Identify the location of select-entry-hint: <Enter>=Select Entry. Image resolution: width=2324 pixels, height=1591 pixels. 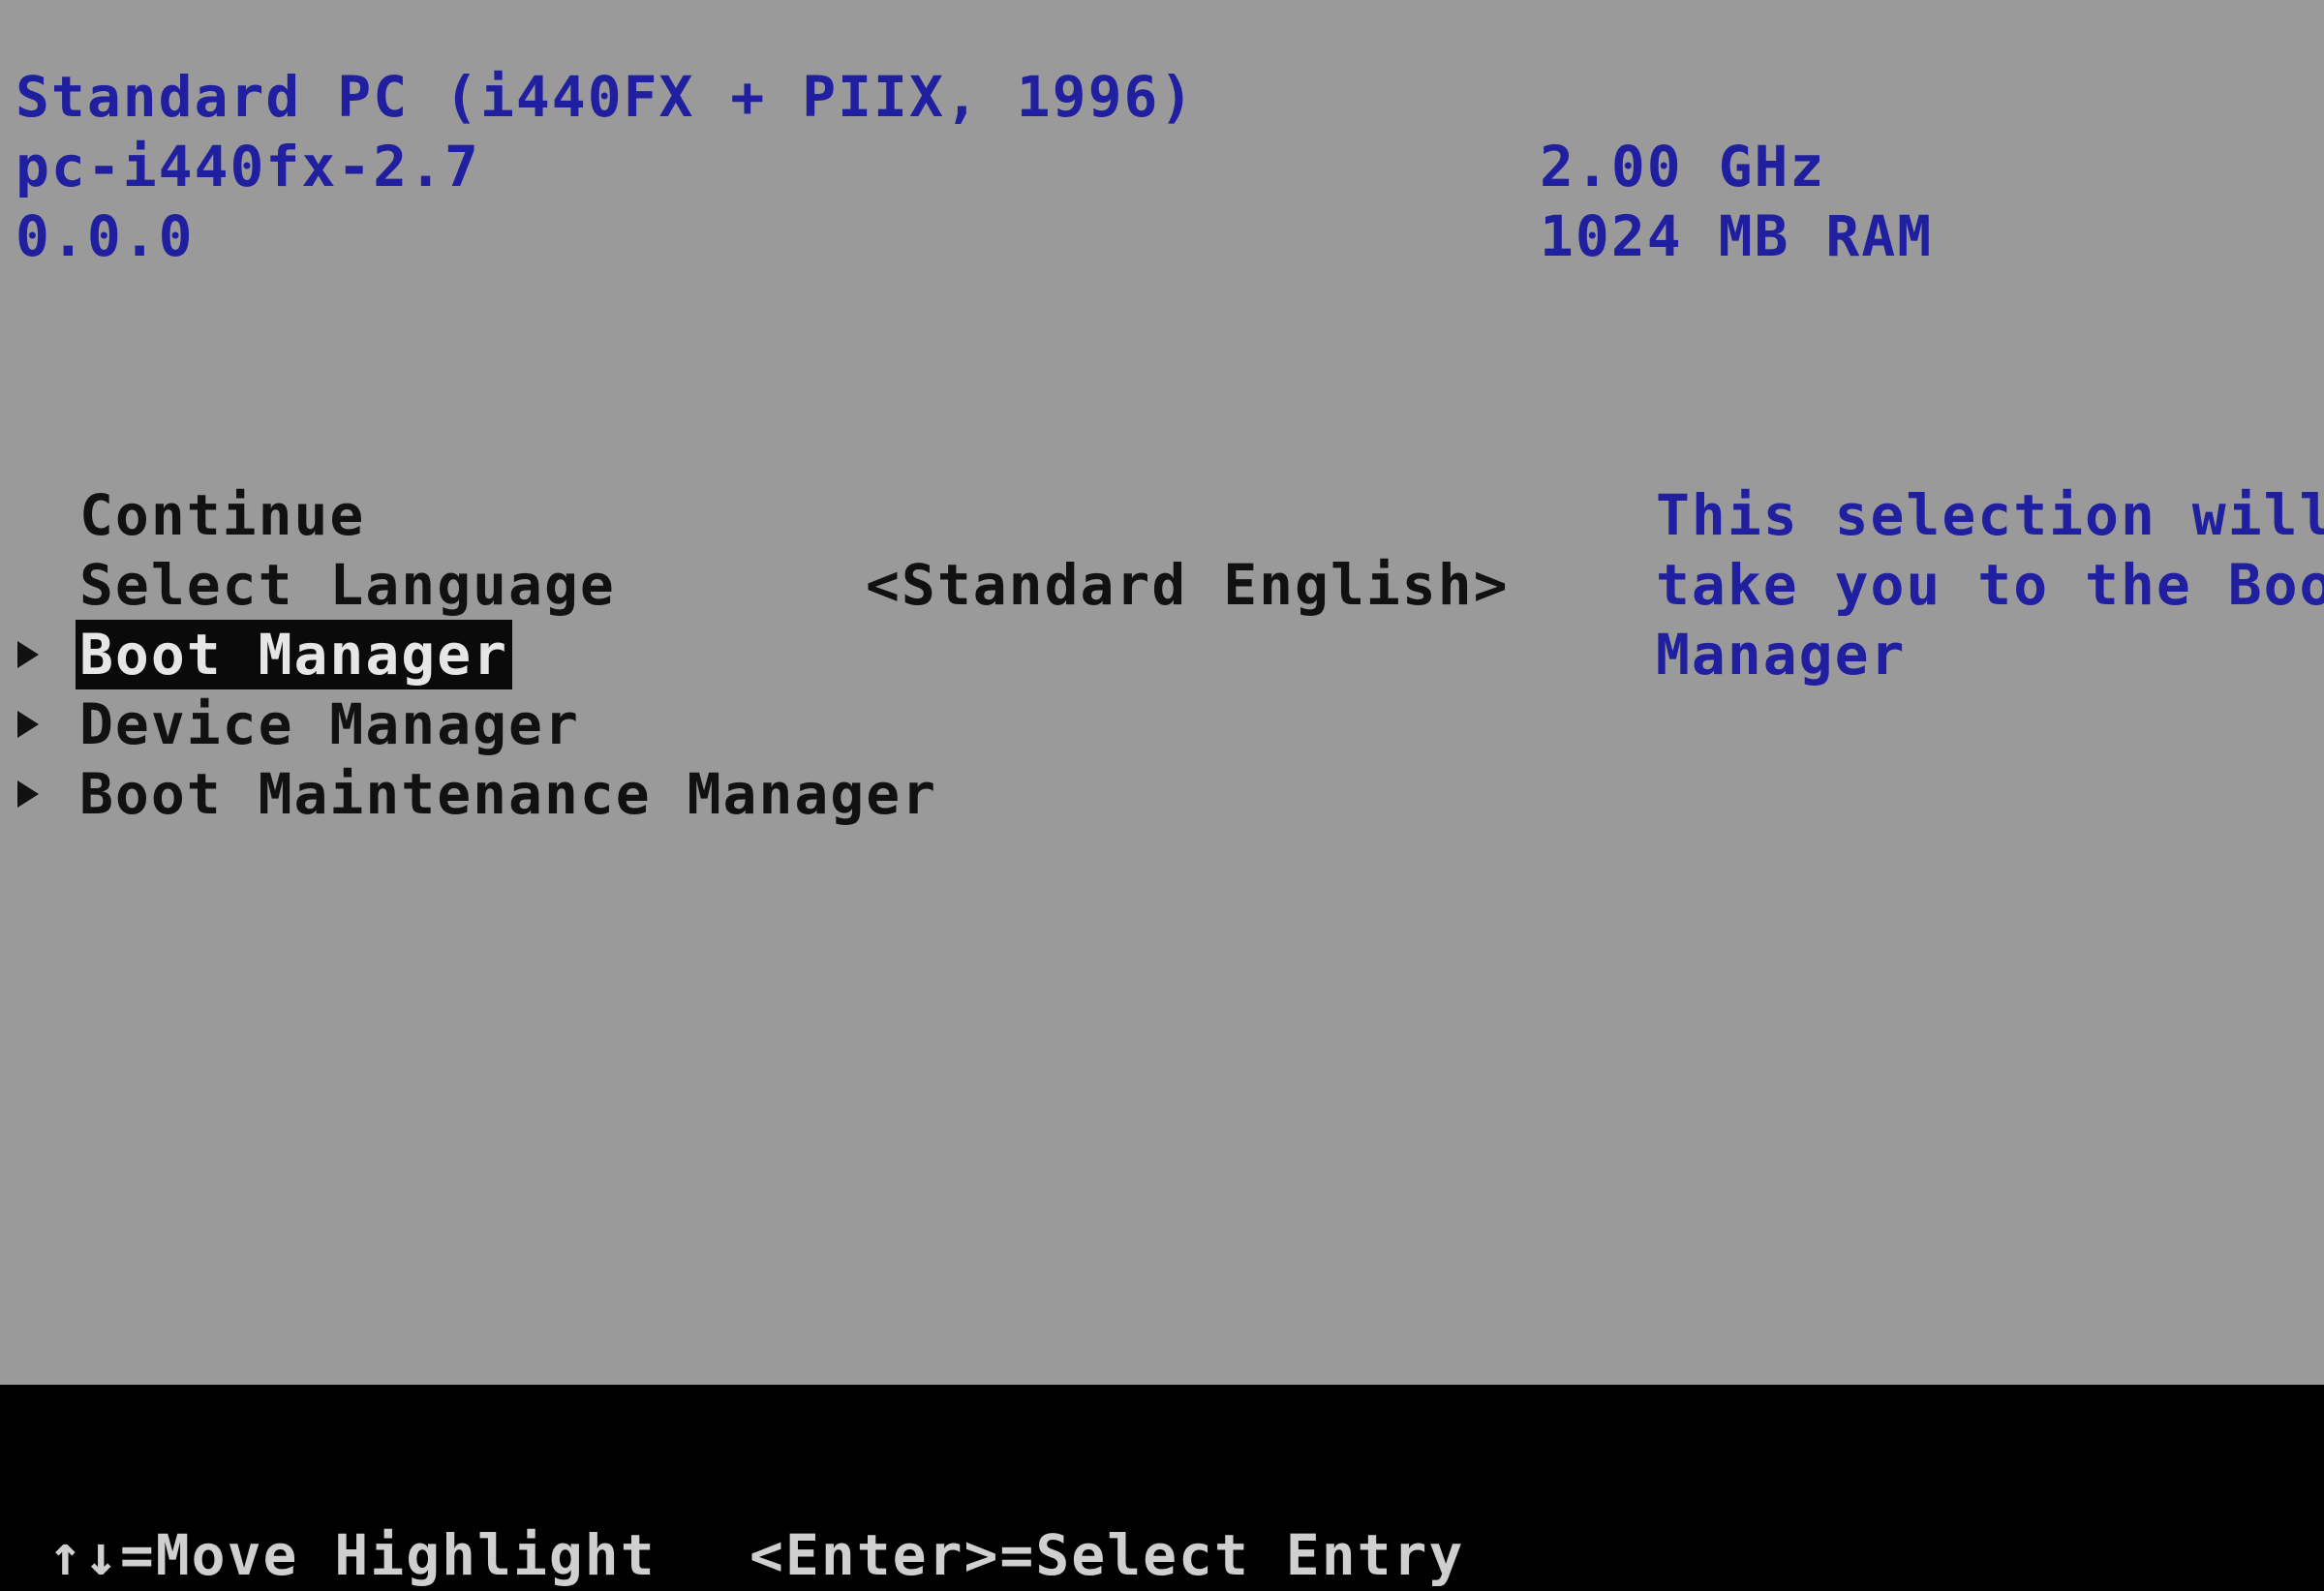
(1107, 1555).